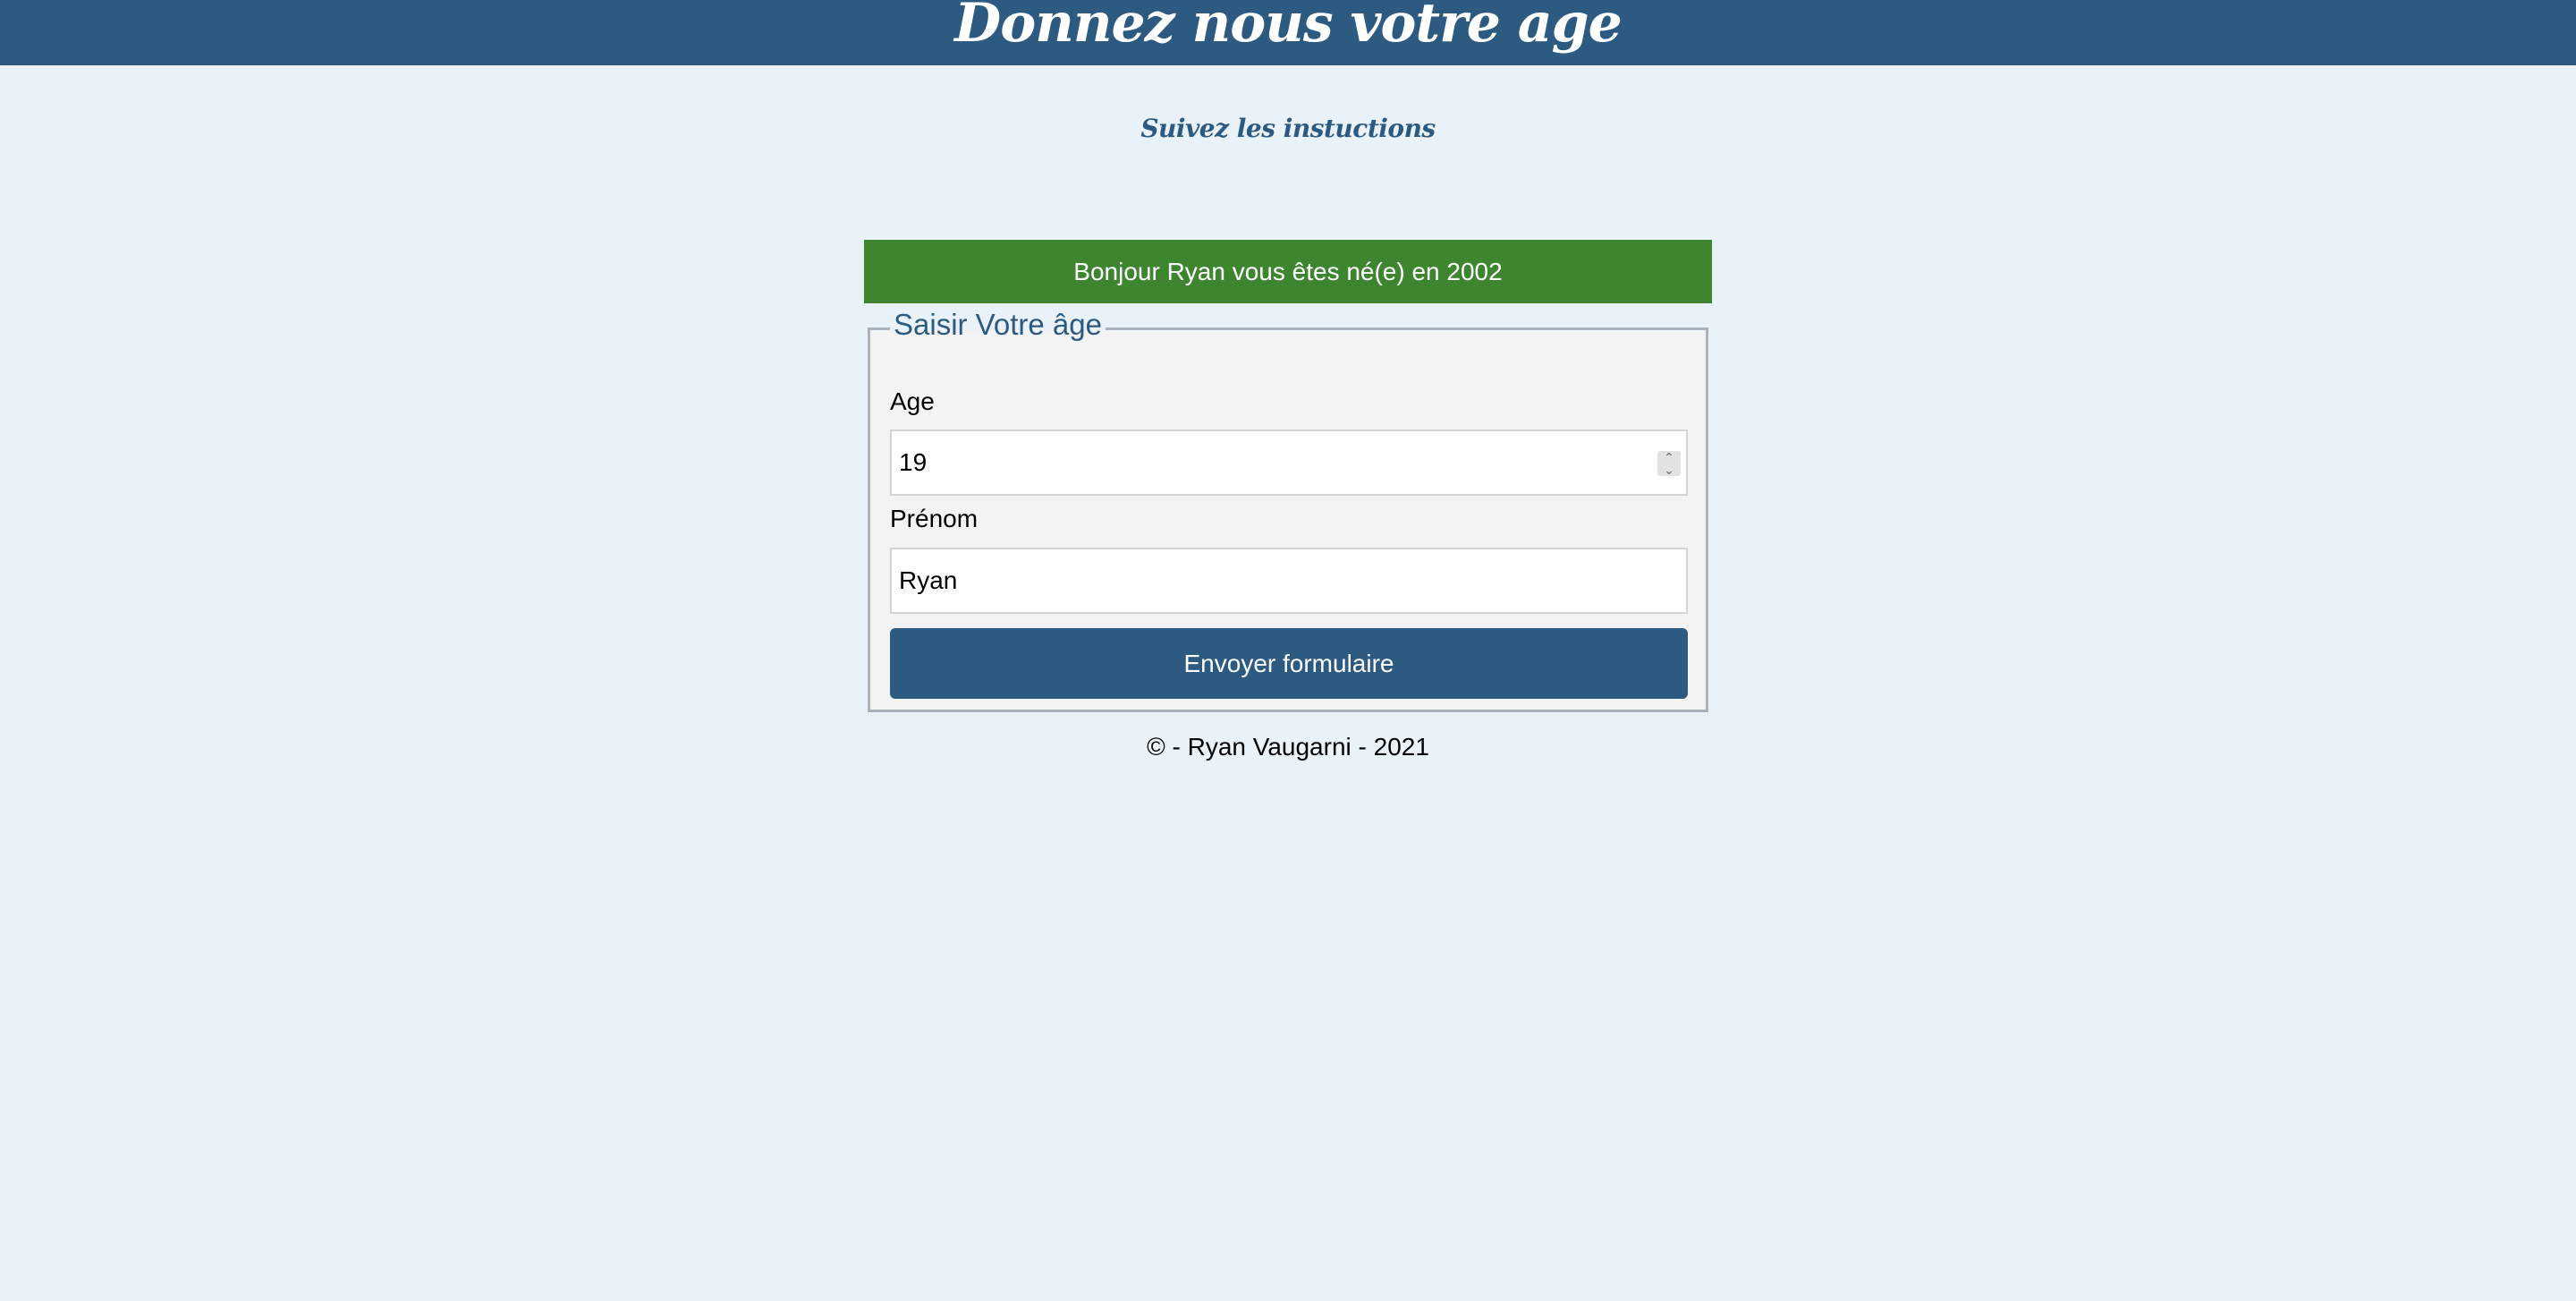  Describe the element at coordinates (998, 325) in the screenshot. I see `form-legend: Saisir Votre âge` at that location.